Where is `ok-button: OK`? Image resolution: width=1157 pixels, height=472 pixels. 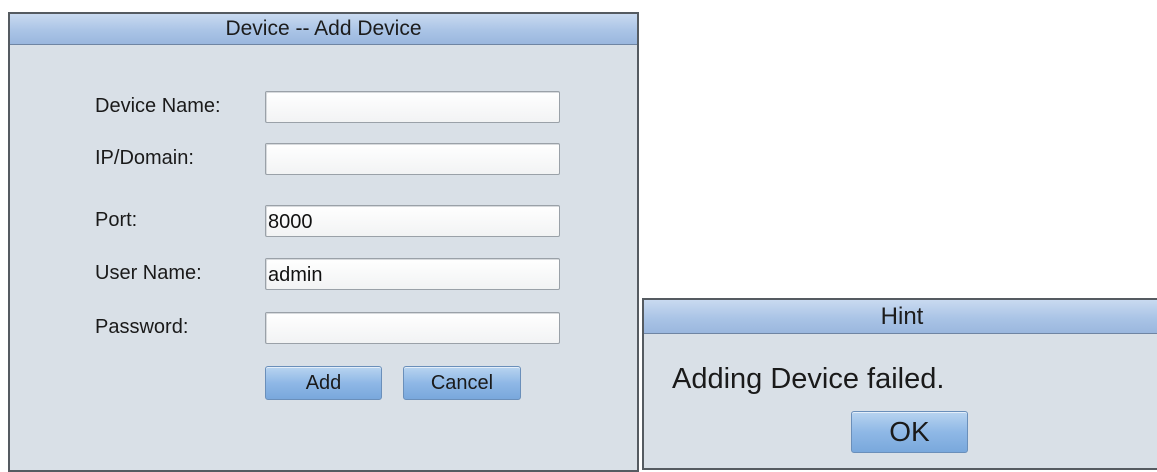 ok-button: OK is located at coordinates (909, 432).